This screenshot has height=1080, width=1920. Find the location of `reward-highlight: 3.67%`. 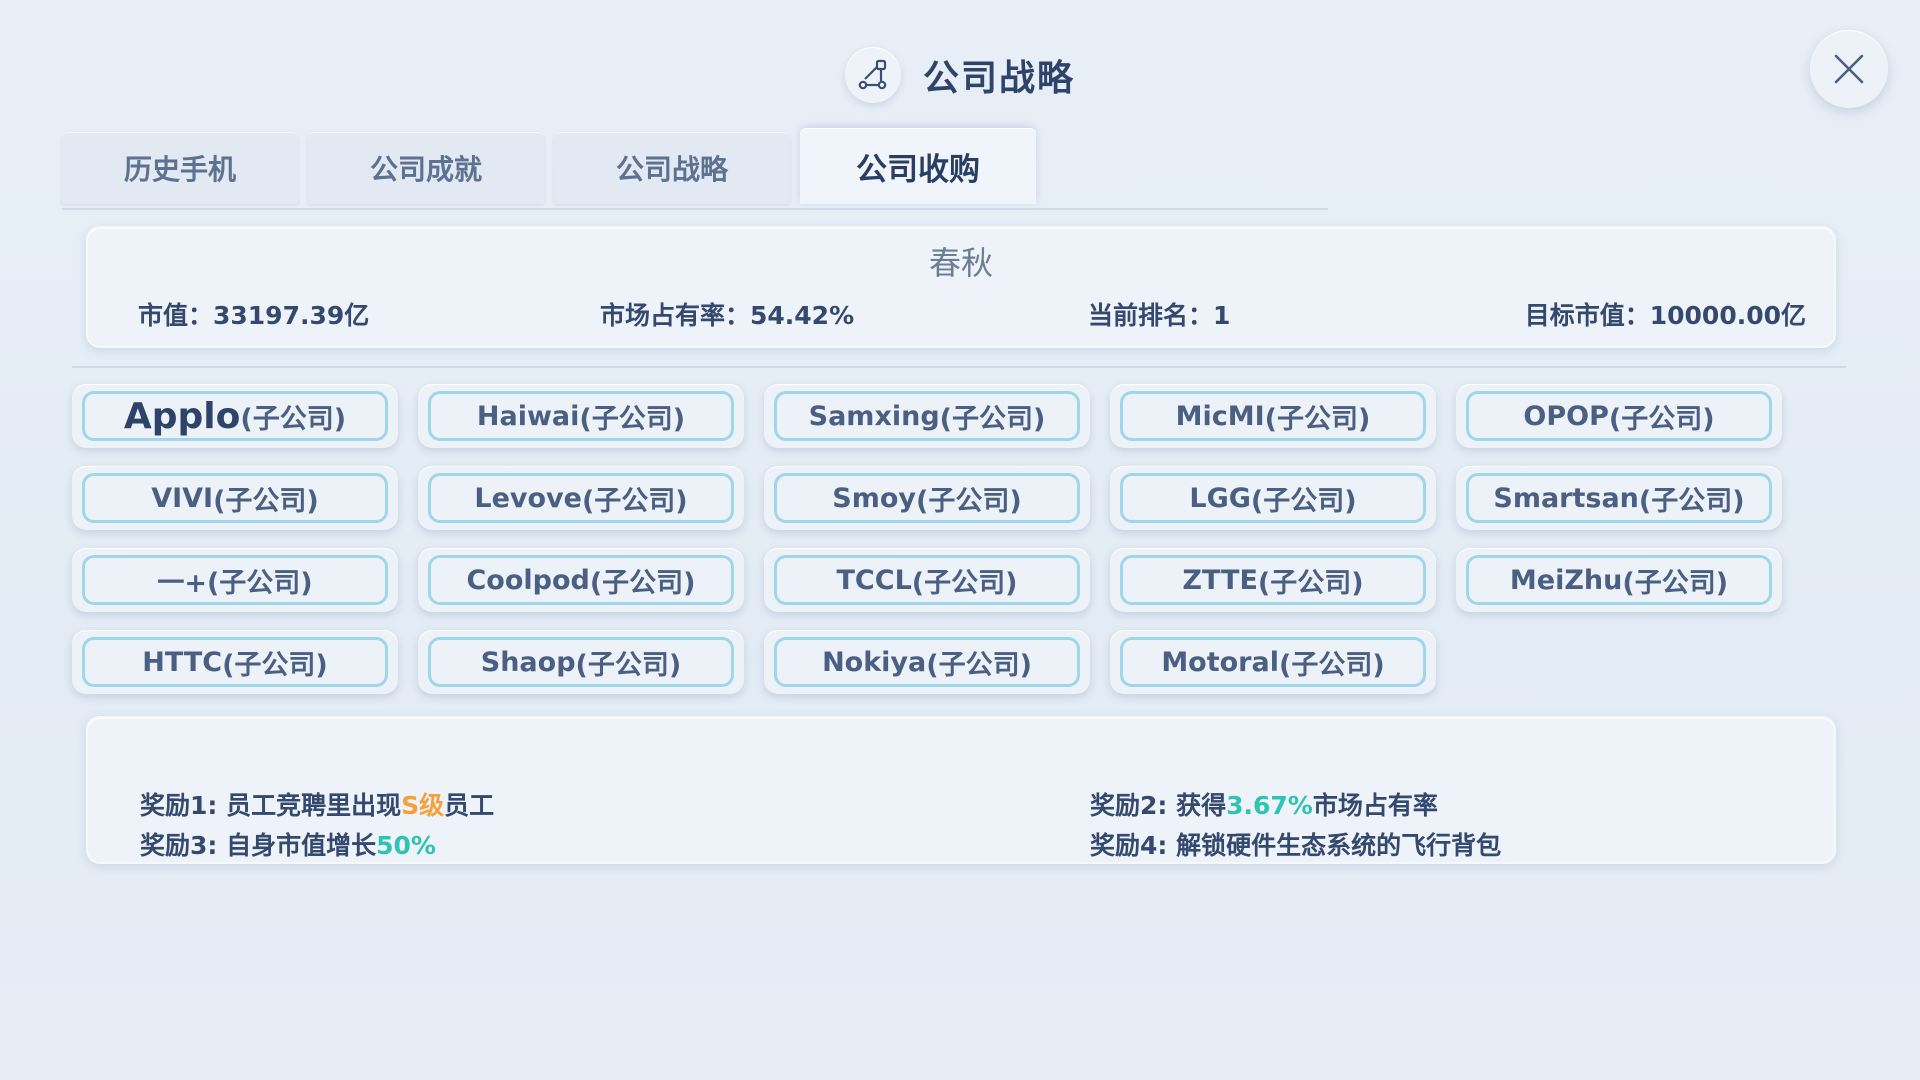

reward-highlight: 3.67% is located at coordinates (1269, 805).